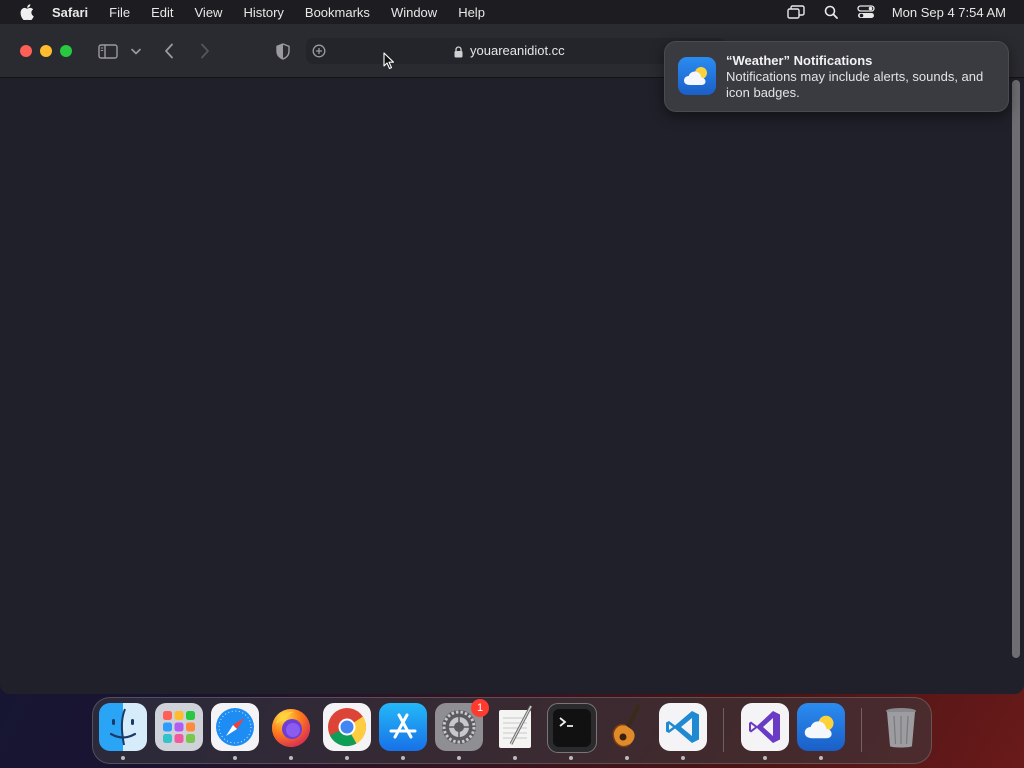  What do you see at coordinates (66, 51) in the screenshot?
I see `window-zoom-button` at bounding box center [66, 51].